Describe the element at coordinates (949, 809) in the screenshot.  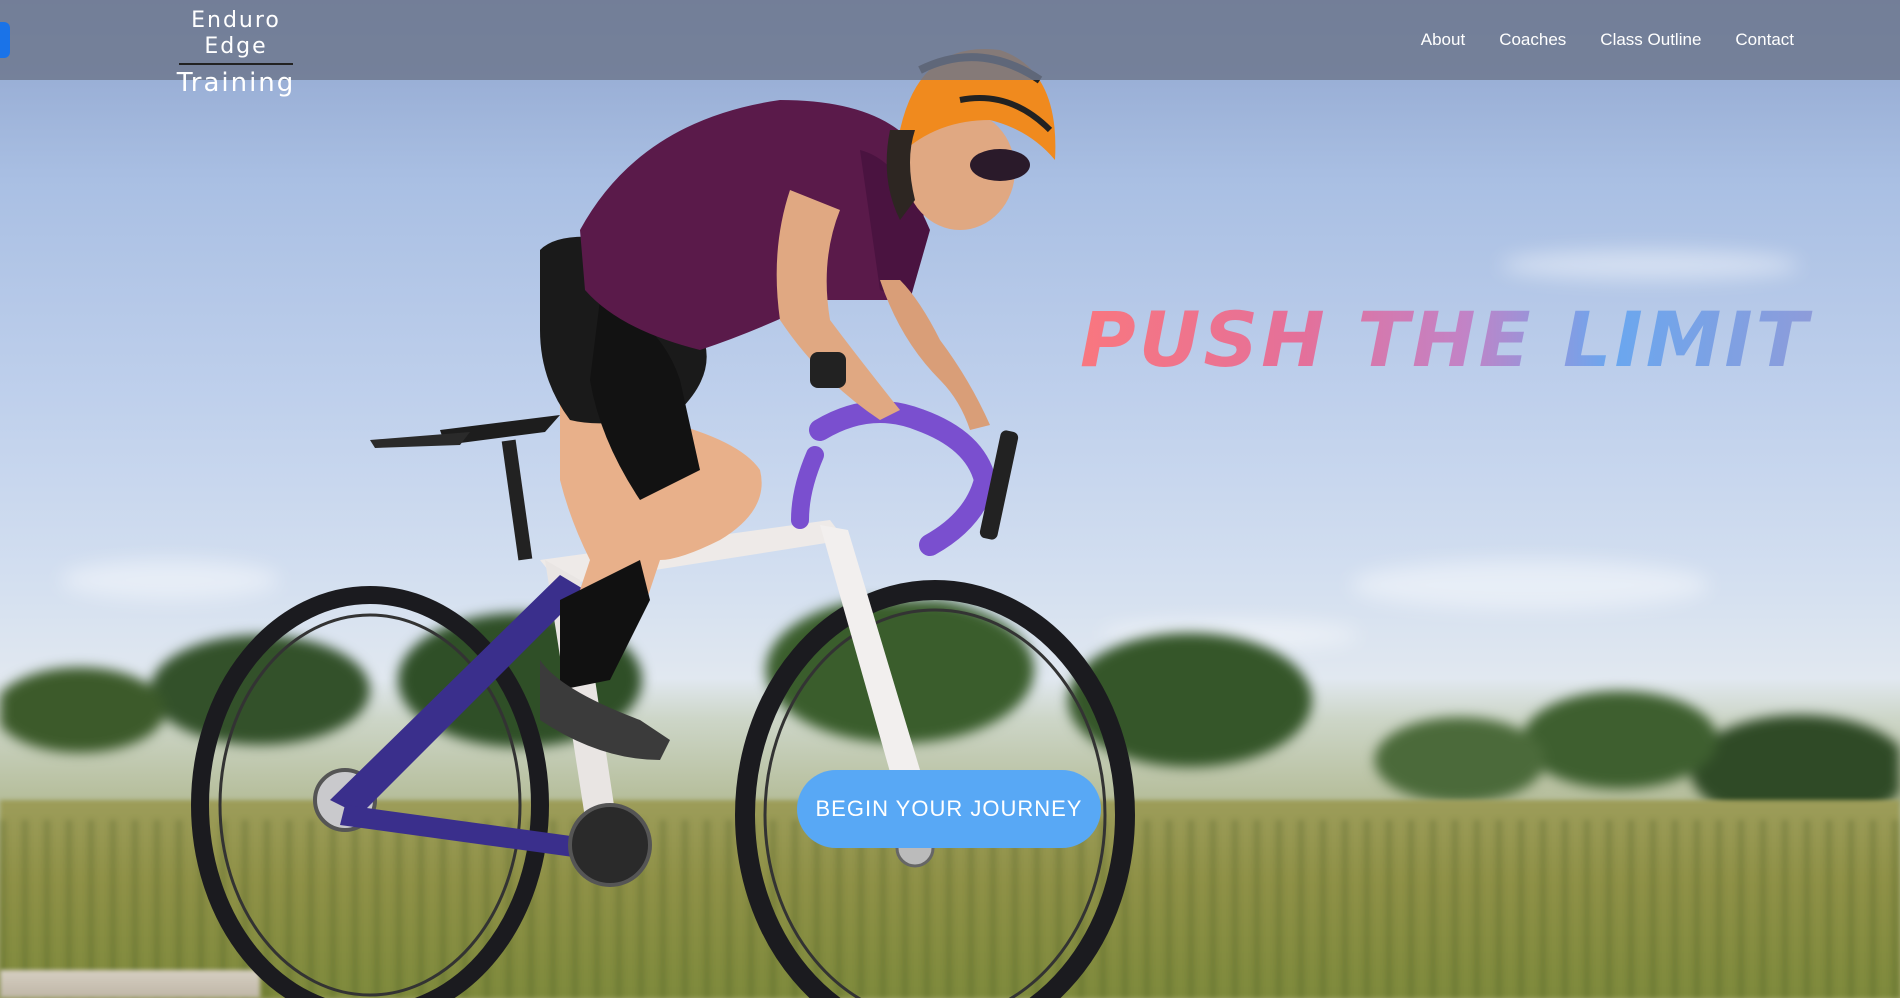
I see `begin-journey-button: BEGIN YOUR JOURNEY` at that location.